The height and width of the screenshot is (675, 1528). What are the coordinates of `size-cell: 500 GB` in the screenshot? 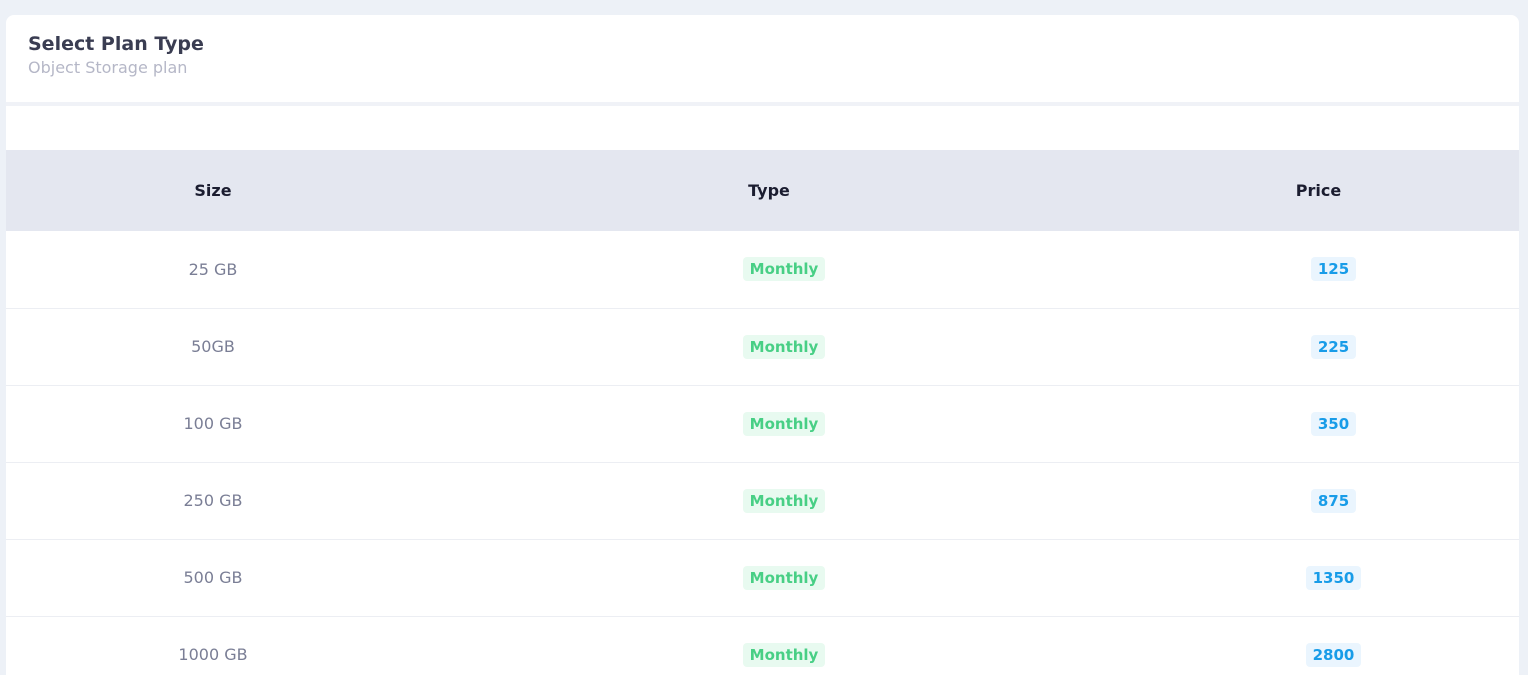 It's located at (213, 577).